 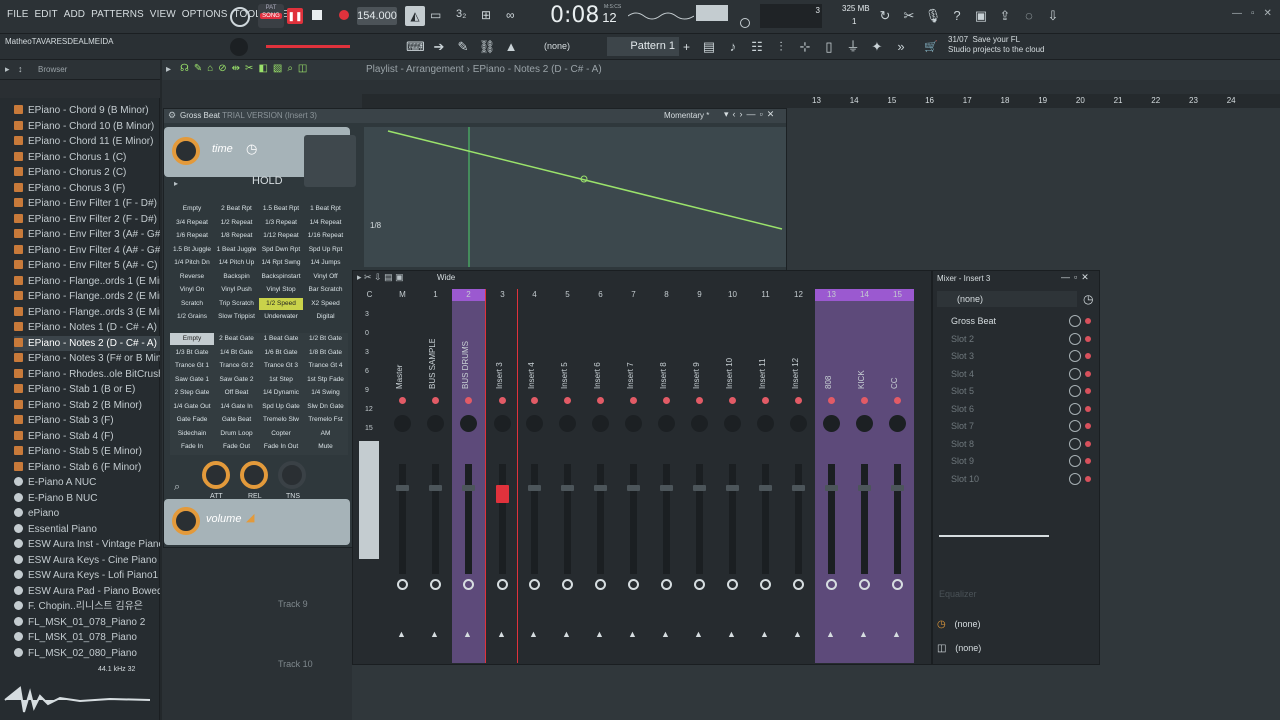 I want to click on metronome-icon: ◭, so click(x=415, y=16).